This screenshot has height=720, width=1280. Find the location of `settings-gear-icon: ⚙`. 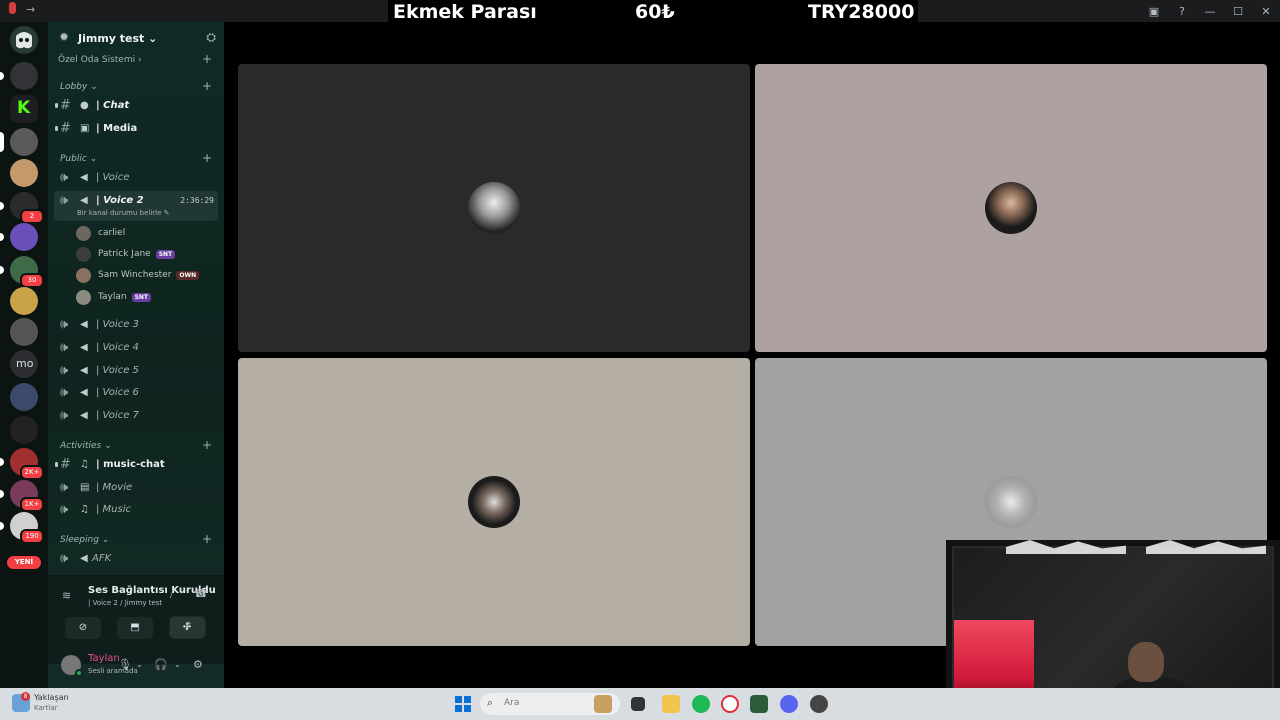

settings-gear-icon: ⚙ is located at coordinates (198, 664).